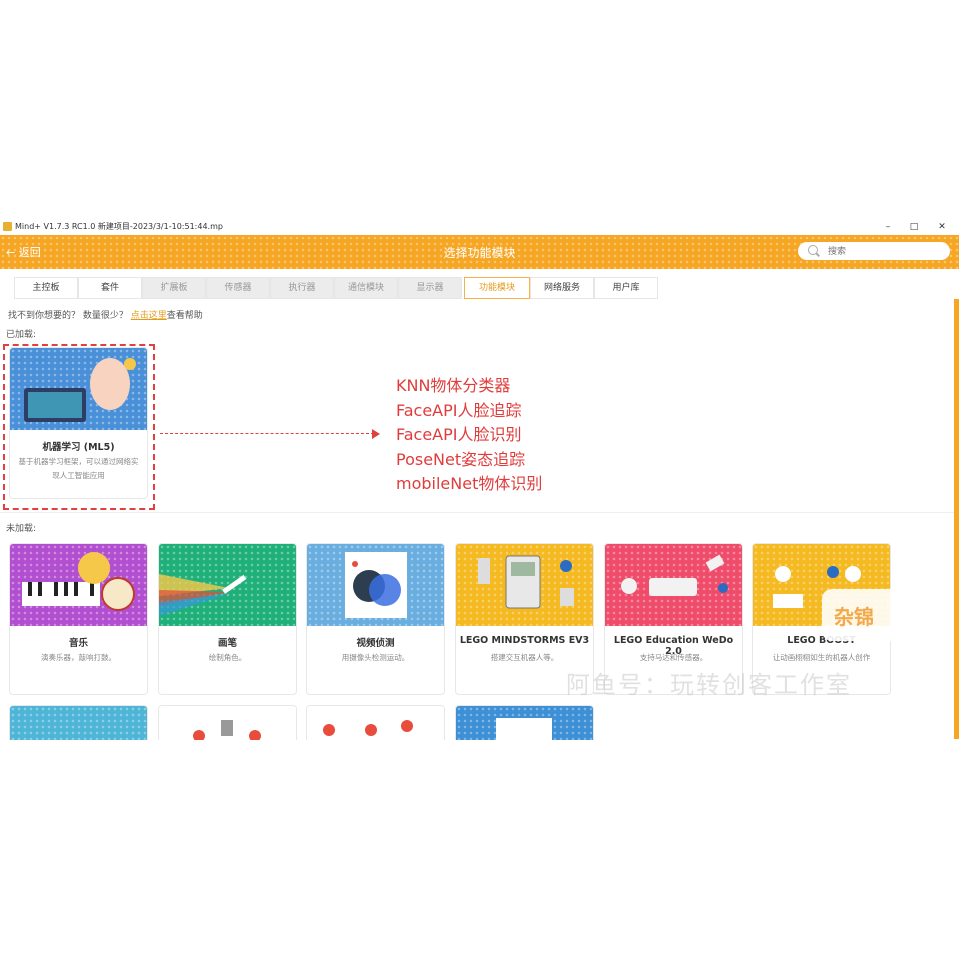  I want to click on tab-kits: 套件, so click(110, 288).